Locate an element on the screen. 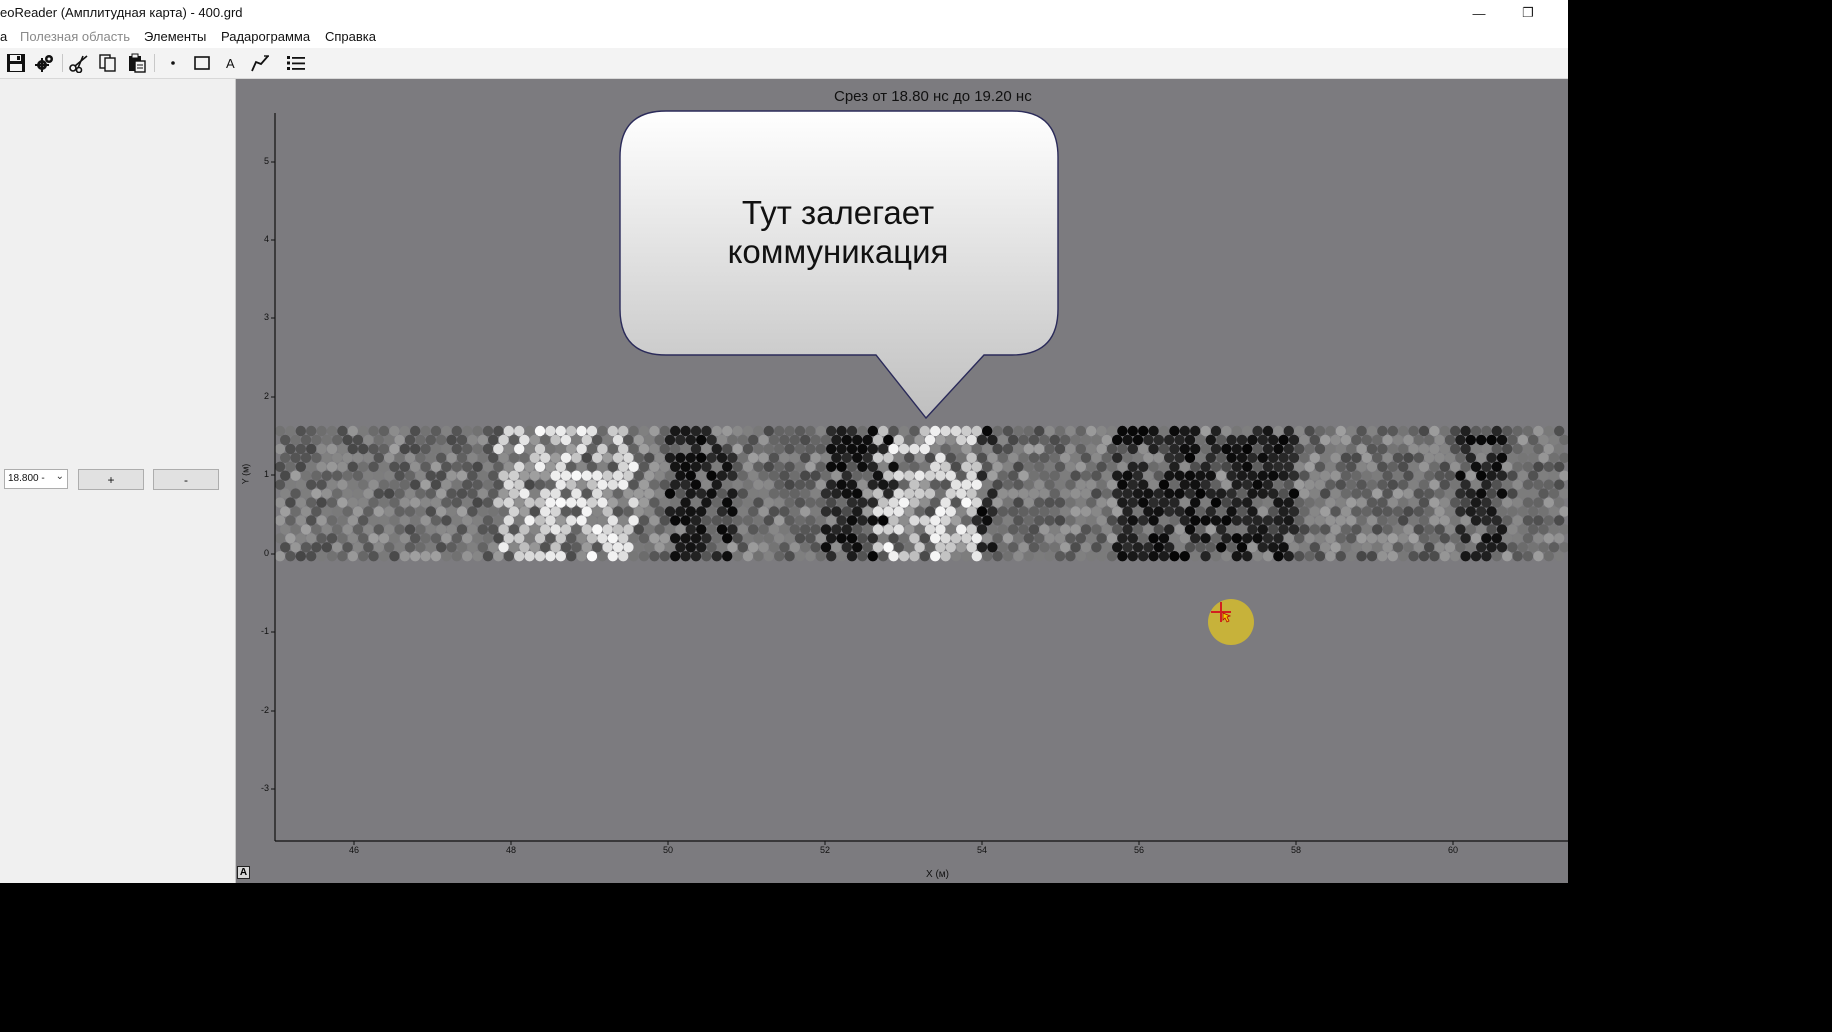 The width and height of the screenshot is (1832, 1032). minimize-button: — is located at coordinates (1479, 13).